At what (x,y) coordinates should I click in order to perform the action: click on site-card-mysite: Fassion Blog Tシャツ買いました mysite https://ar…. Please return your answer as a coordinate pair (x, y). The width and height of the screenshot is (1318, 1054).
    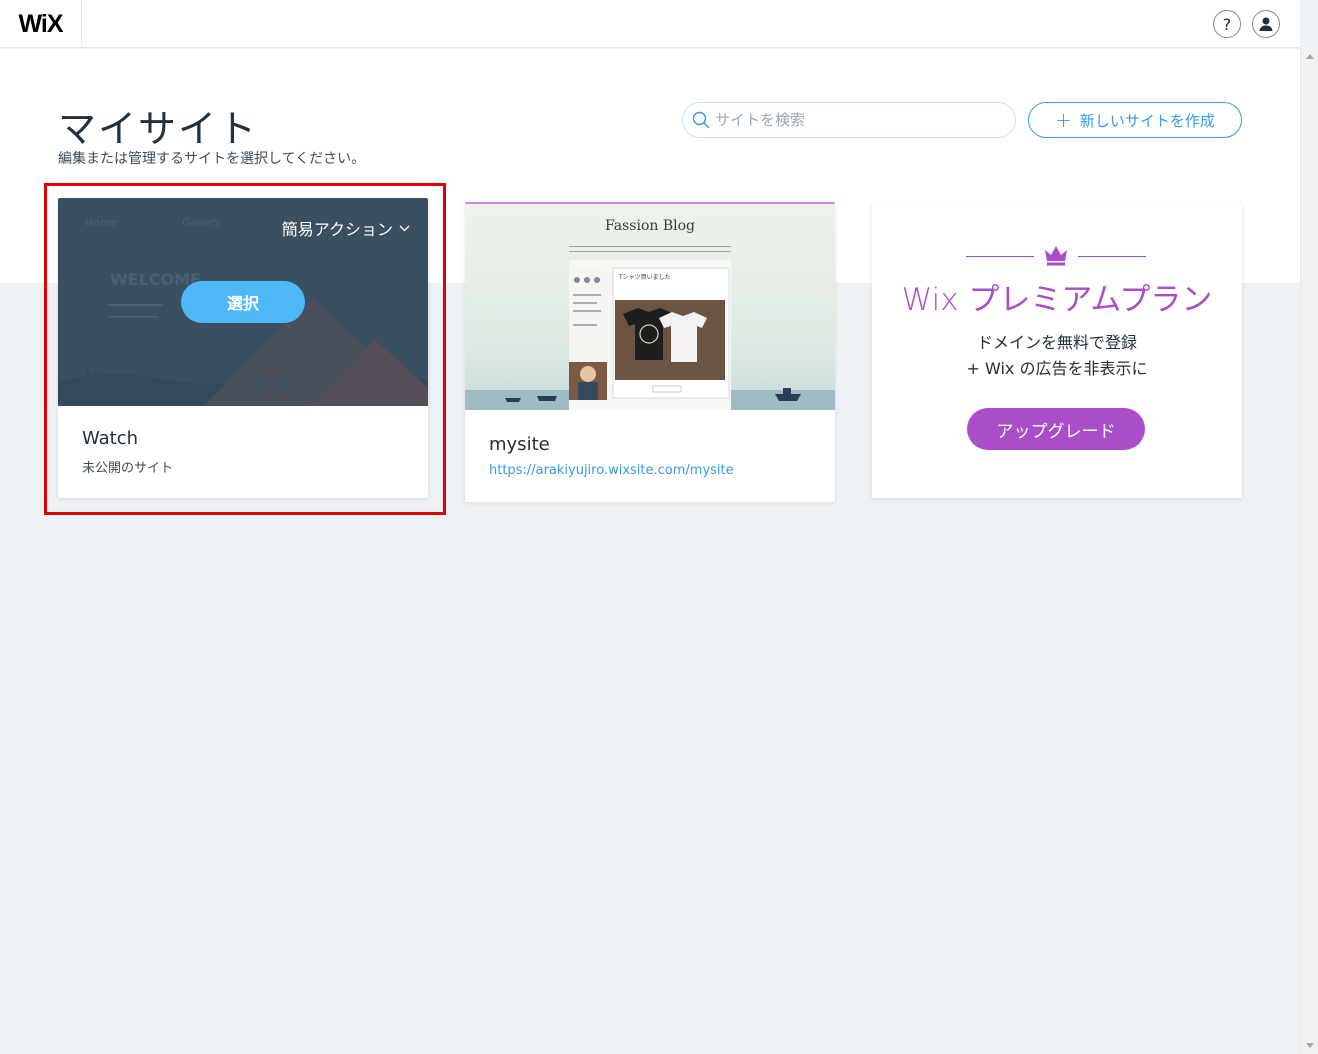
    Looking at the image, I should click on (650, 352).